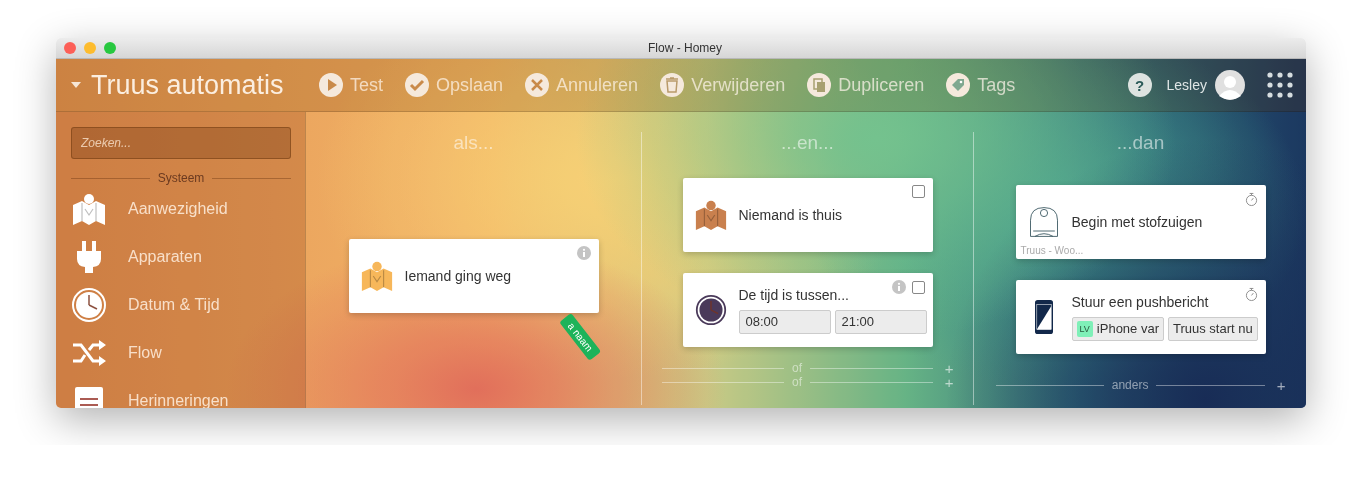 This screenshot has height=483, width=1362. I want to click on add-row-label: anders, so click(1130, 385).